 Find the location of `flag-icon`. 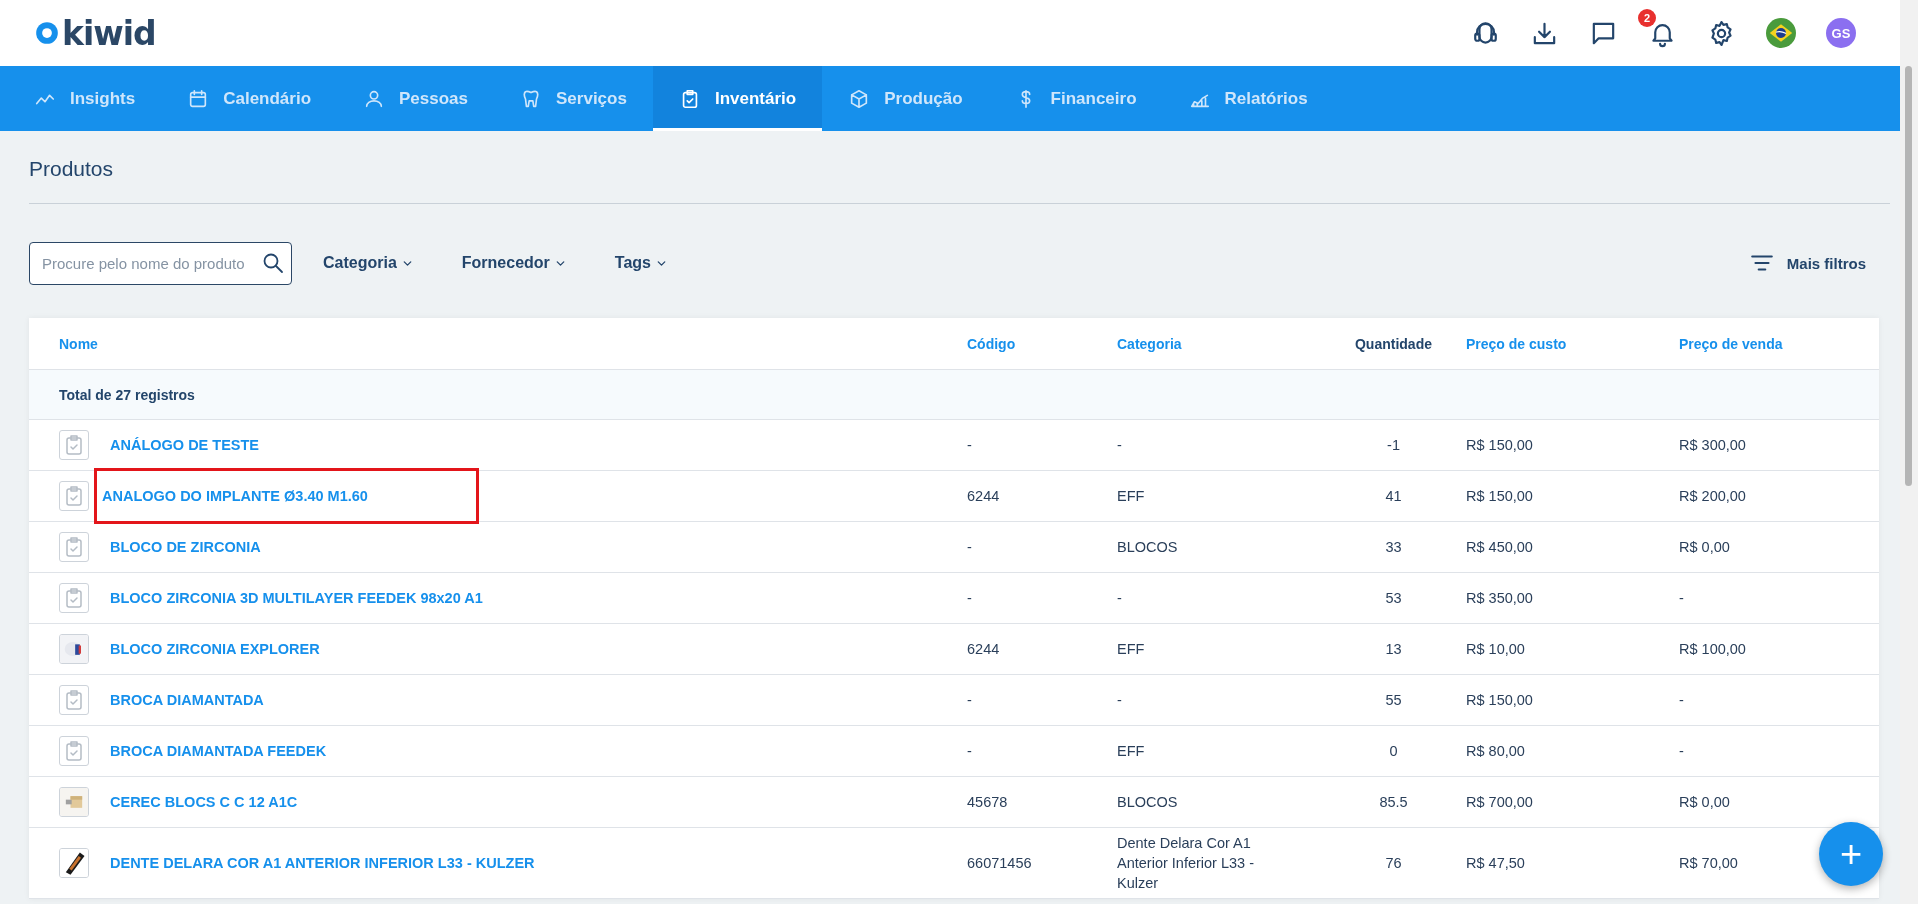

flag-icon is located at coordinates (1781, 33).